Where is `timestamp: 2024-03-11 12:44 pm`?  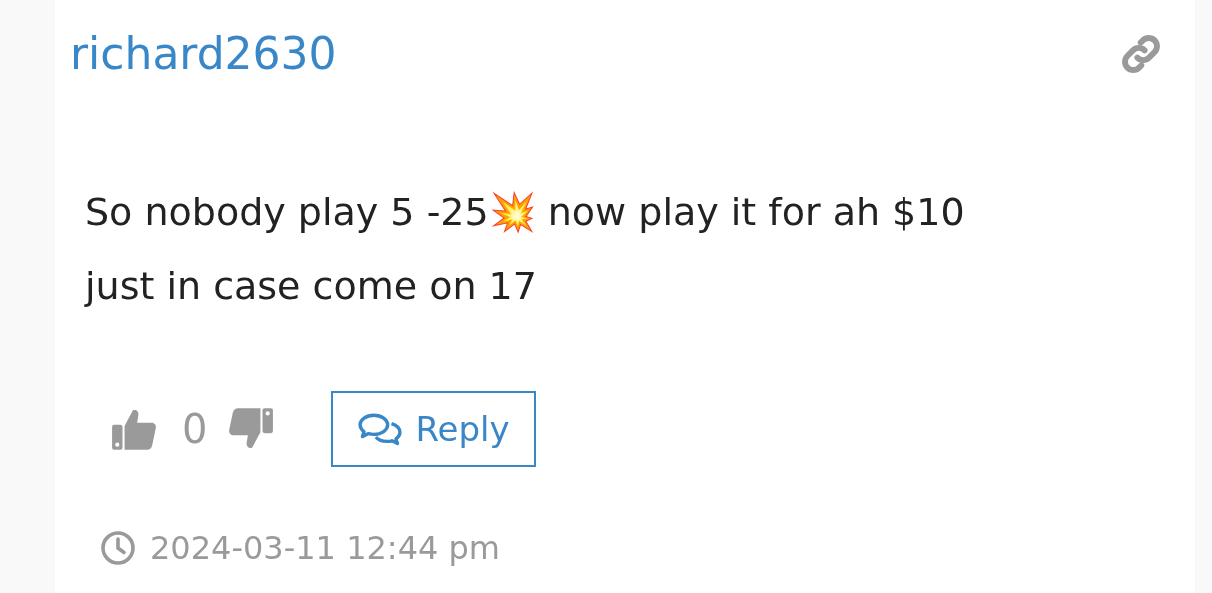 timestamp: 2024-03-11 12:44 pm is located at coordinates (325, 548).